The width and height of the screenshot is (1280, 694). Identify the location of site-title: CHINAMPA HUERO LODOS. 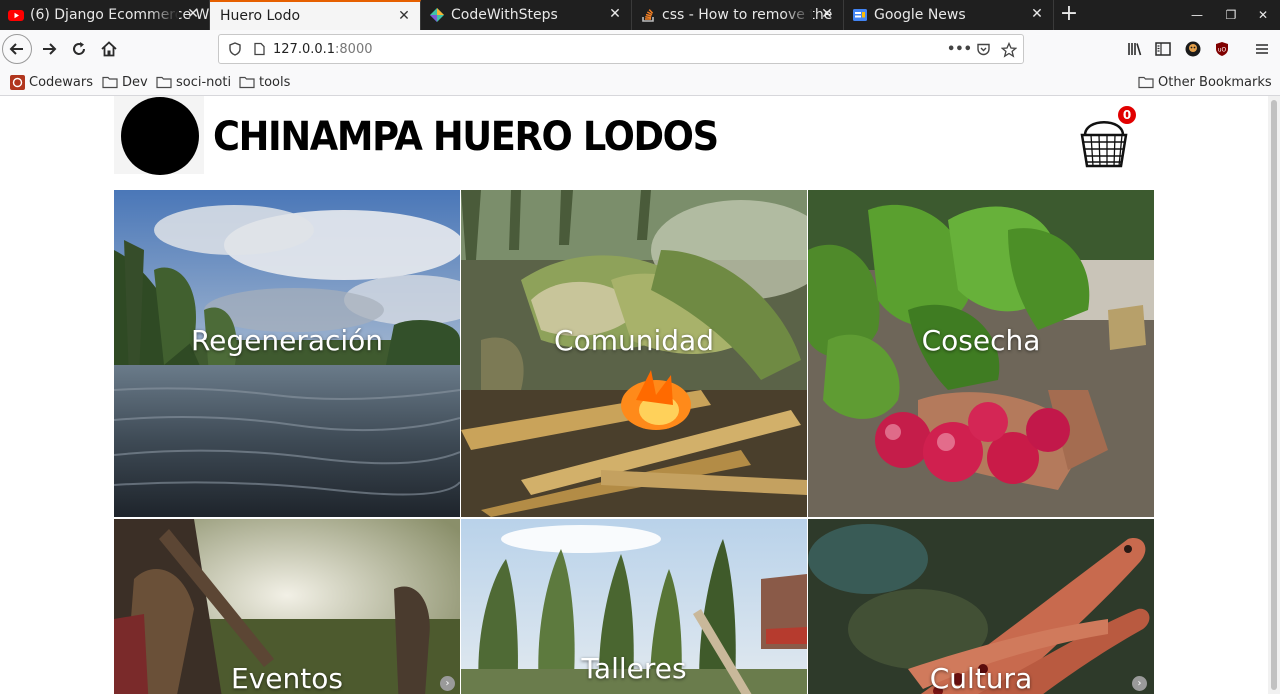
(466, 137).